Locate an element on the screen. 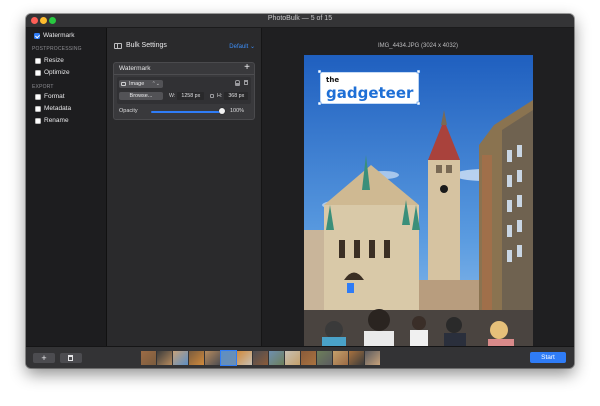  width-value: 1258 px is located at coordinates (191, 96).